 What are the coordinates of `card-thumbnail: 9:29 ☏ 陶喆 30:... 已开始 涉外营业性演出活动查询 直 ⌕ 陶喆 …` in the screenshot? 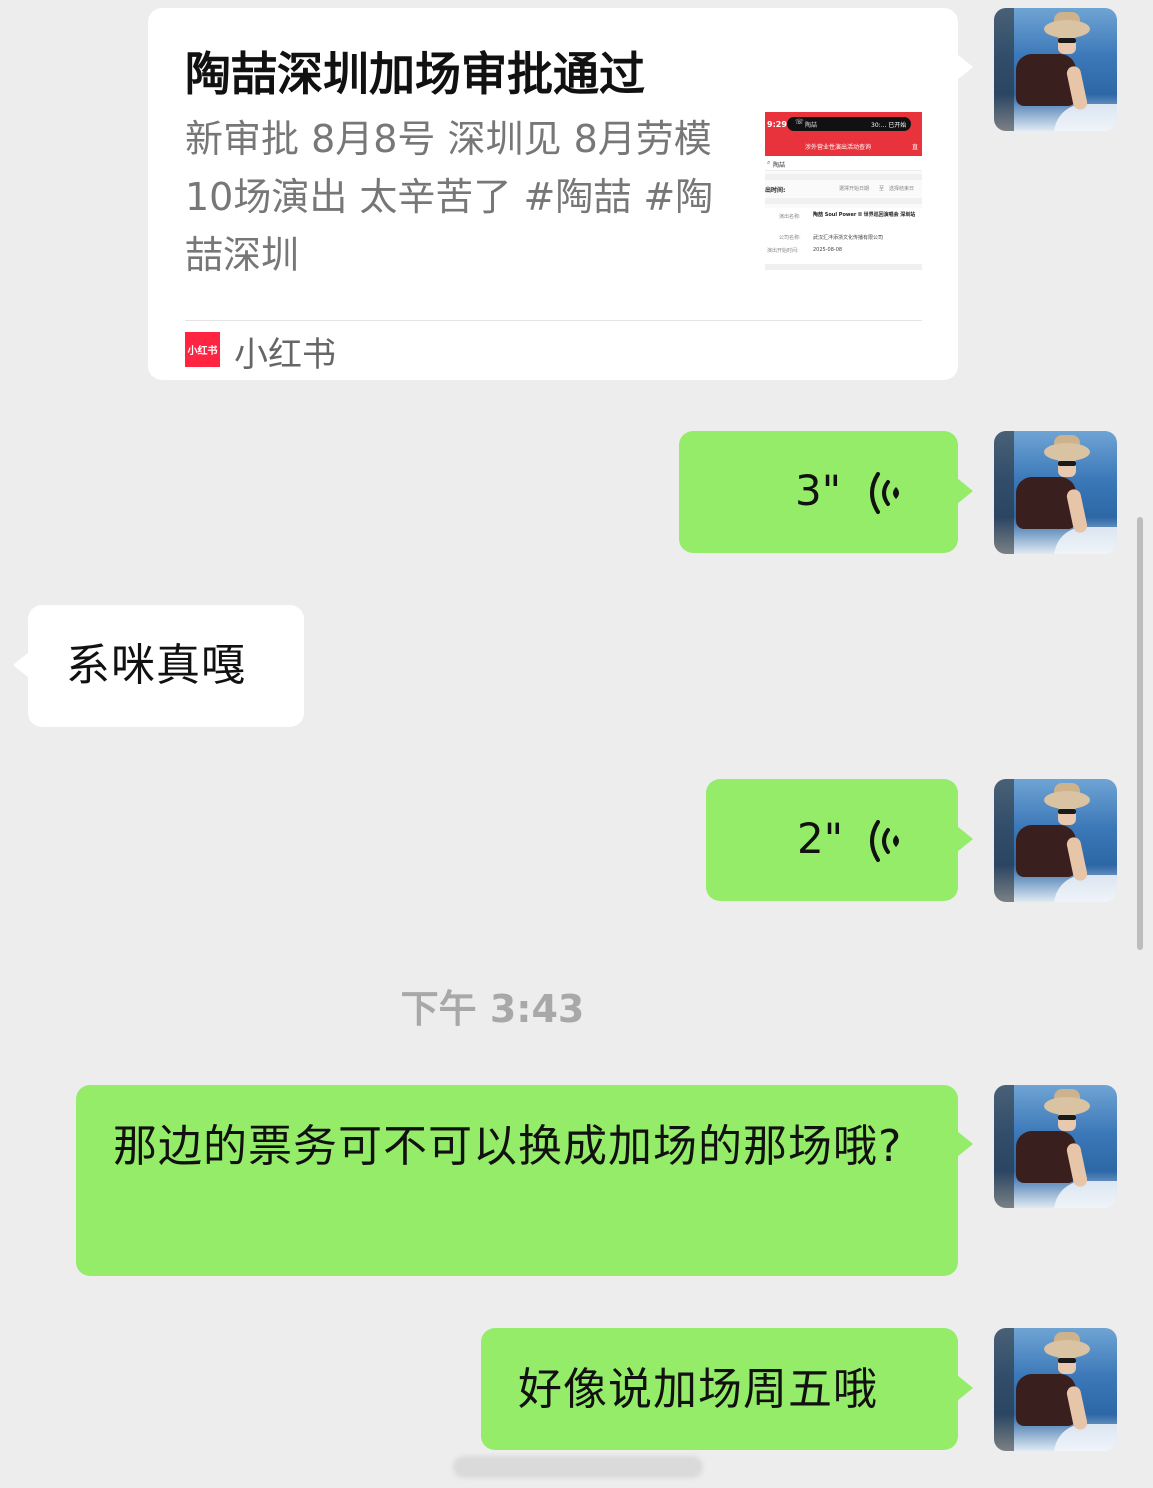 It's located at (843, 191).